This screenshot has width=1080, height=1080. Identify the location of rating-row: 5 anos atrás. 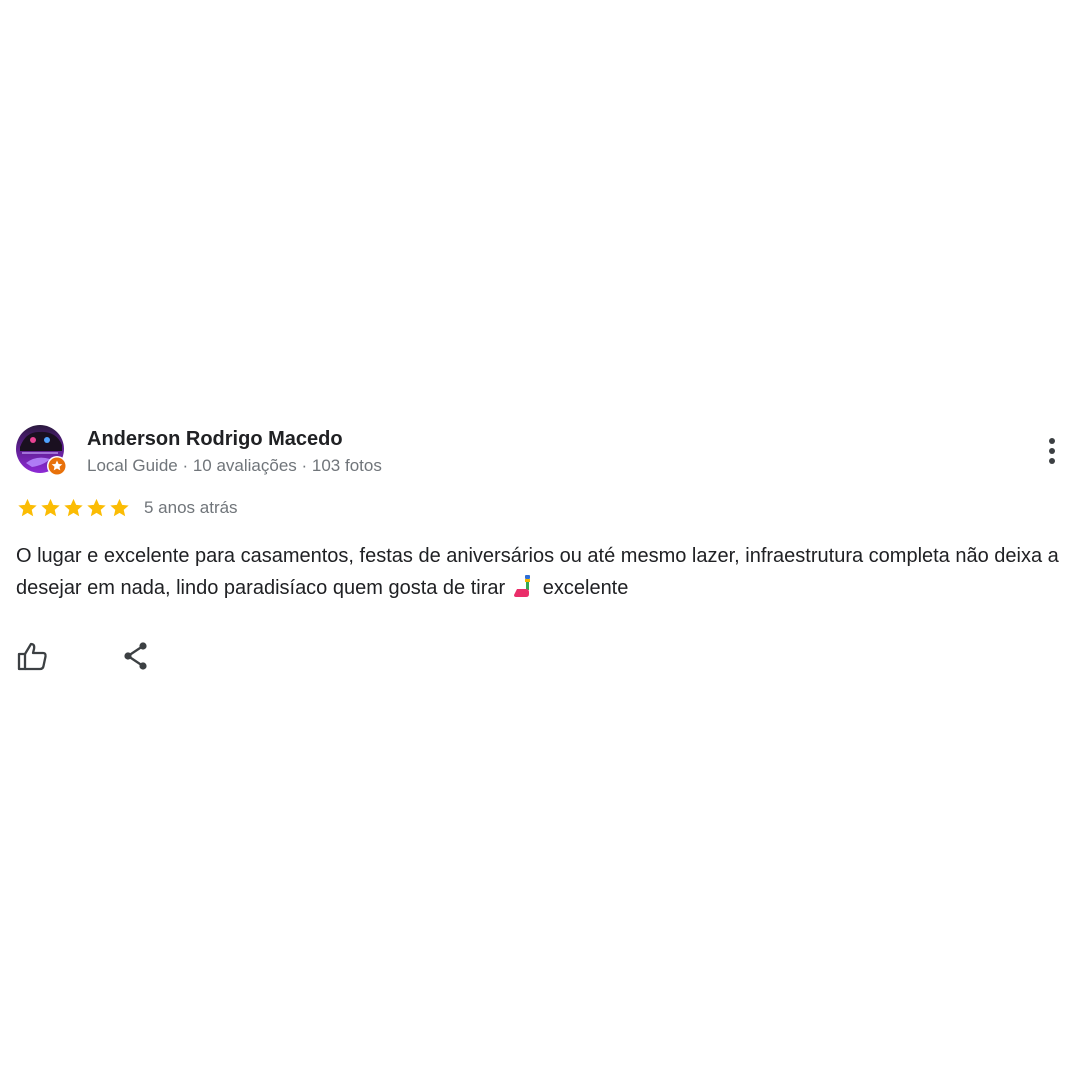
(541, 508).